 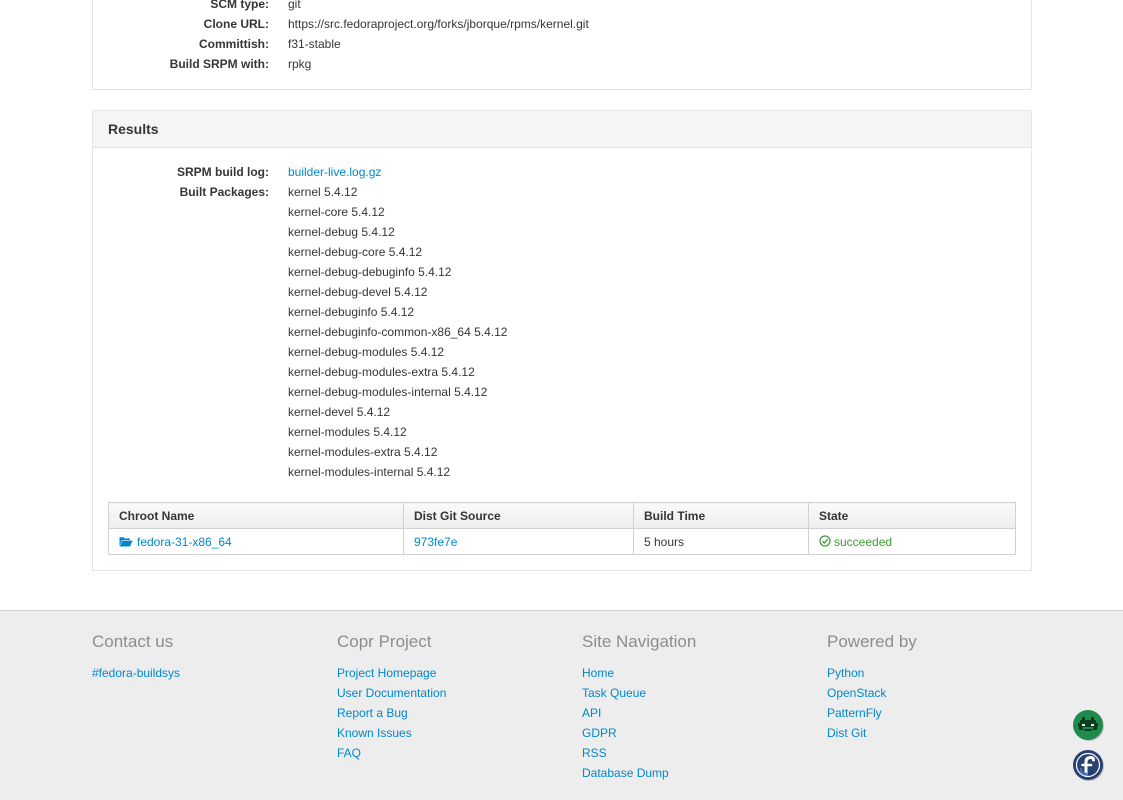 What do you see at coordinates (594, 753) in the screenshot?
I see `footer-link-rss: RSS` at bounding box center [594, 753].